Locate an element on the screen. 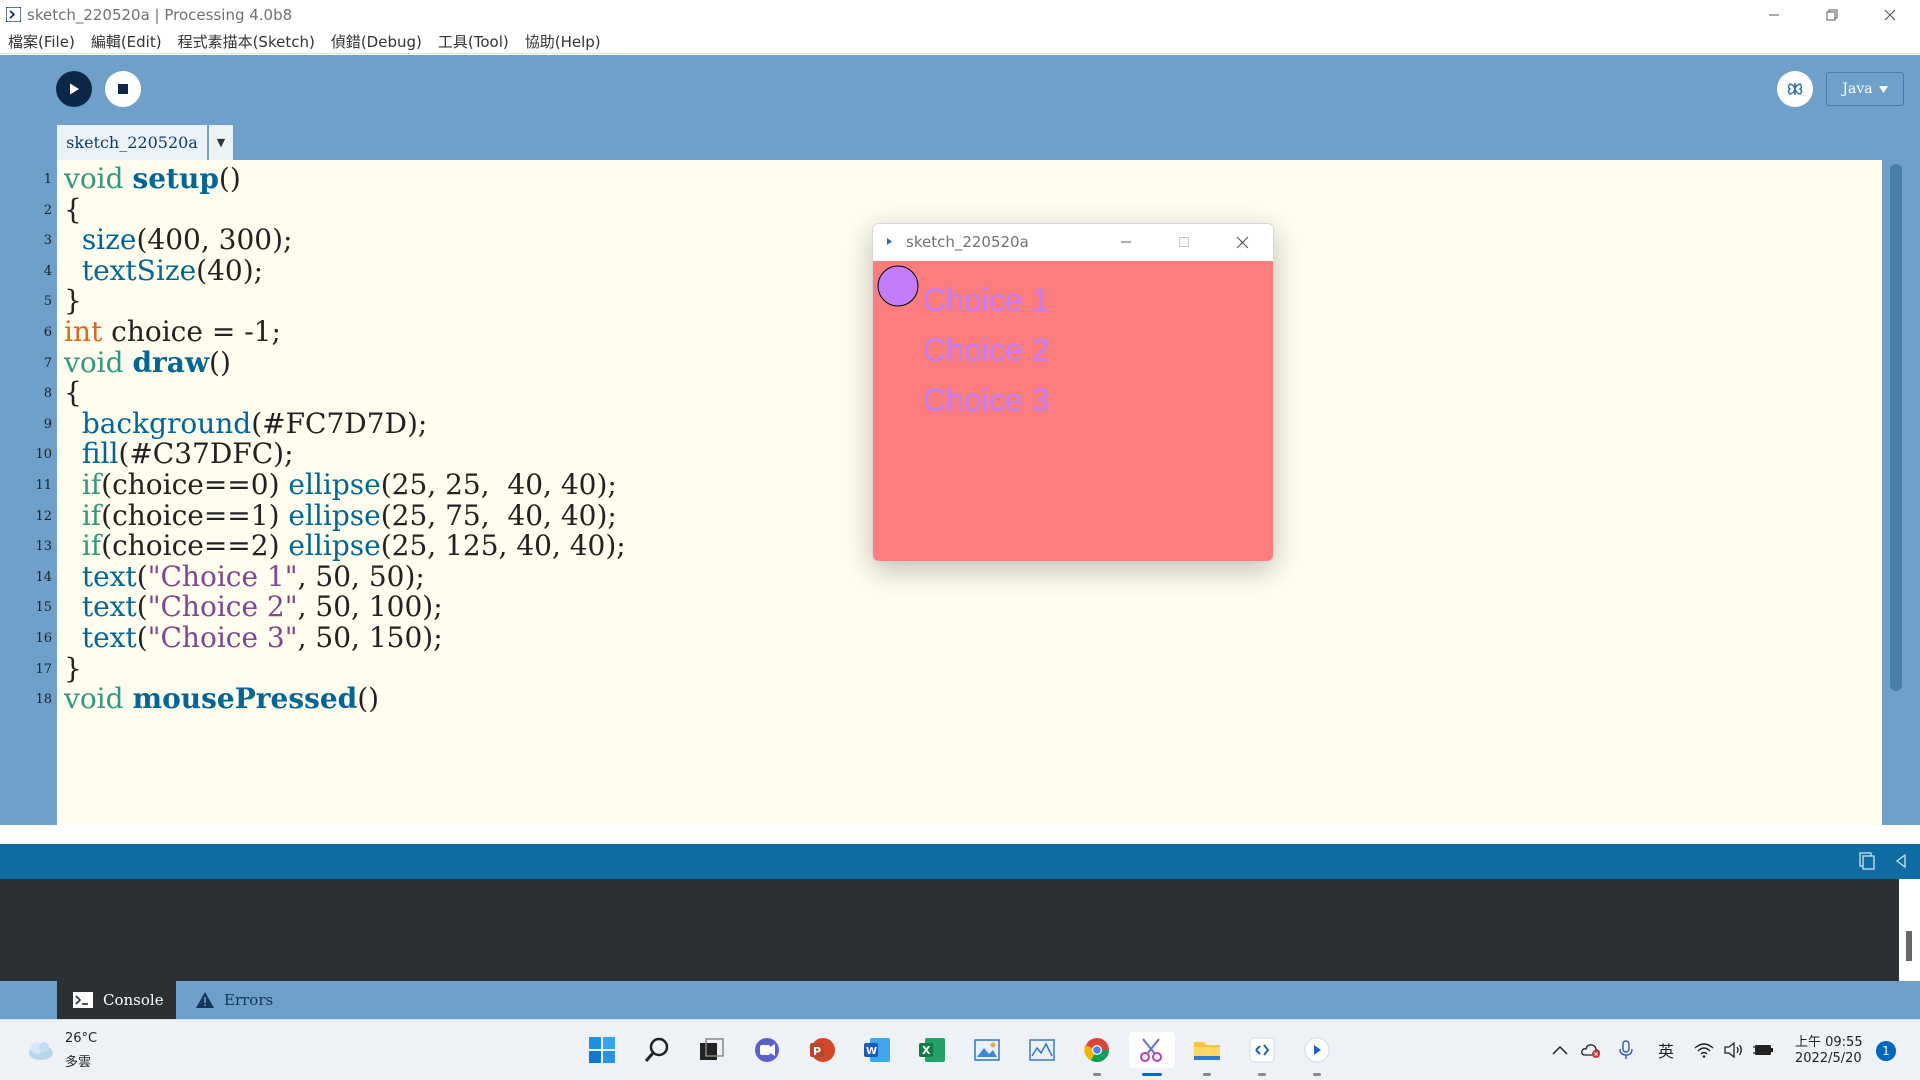 The image size is (1920, 1080). code-token: if is located at coordinates (91, 546).